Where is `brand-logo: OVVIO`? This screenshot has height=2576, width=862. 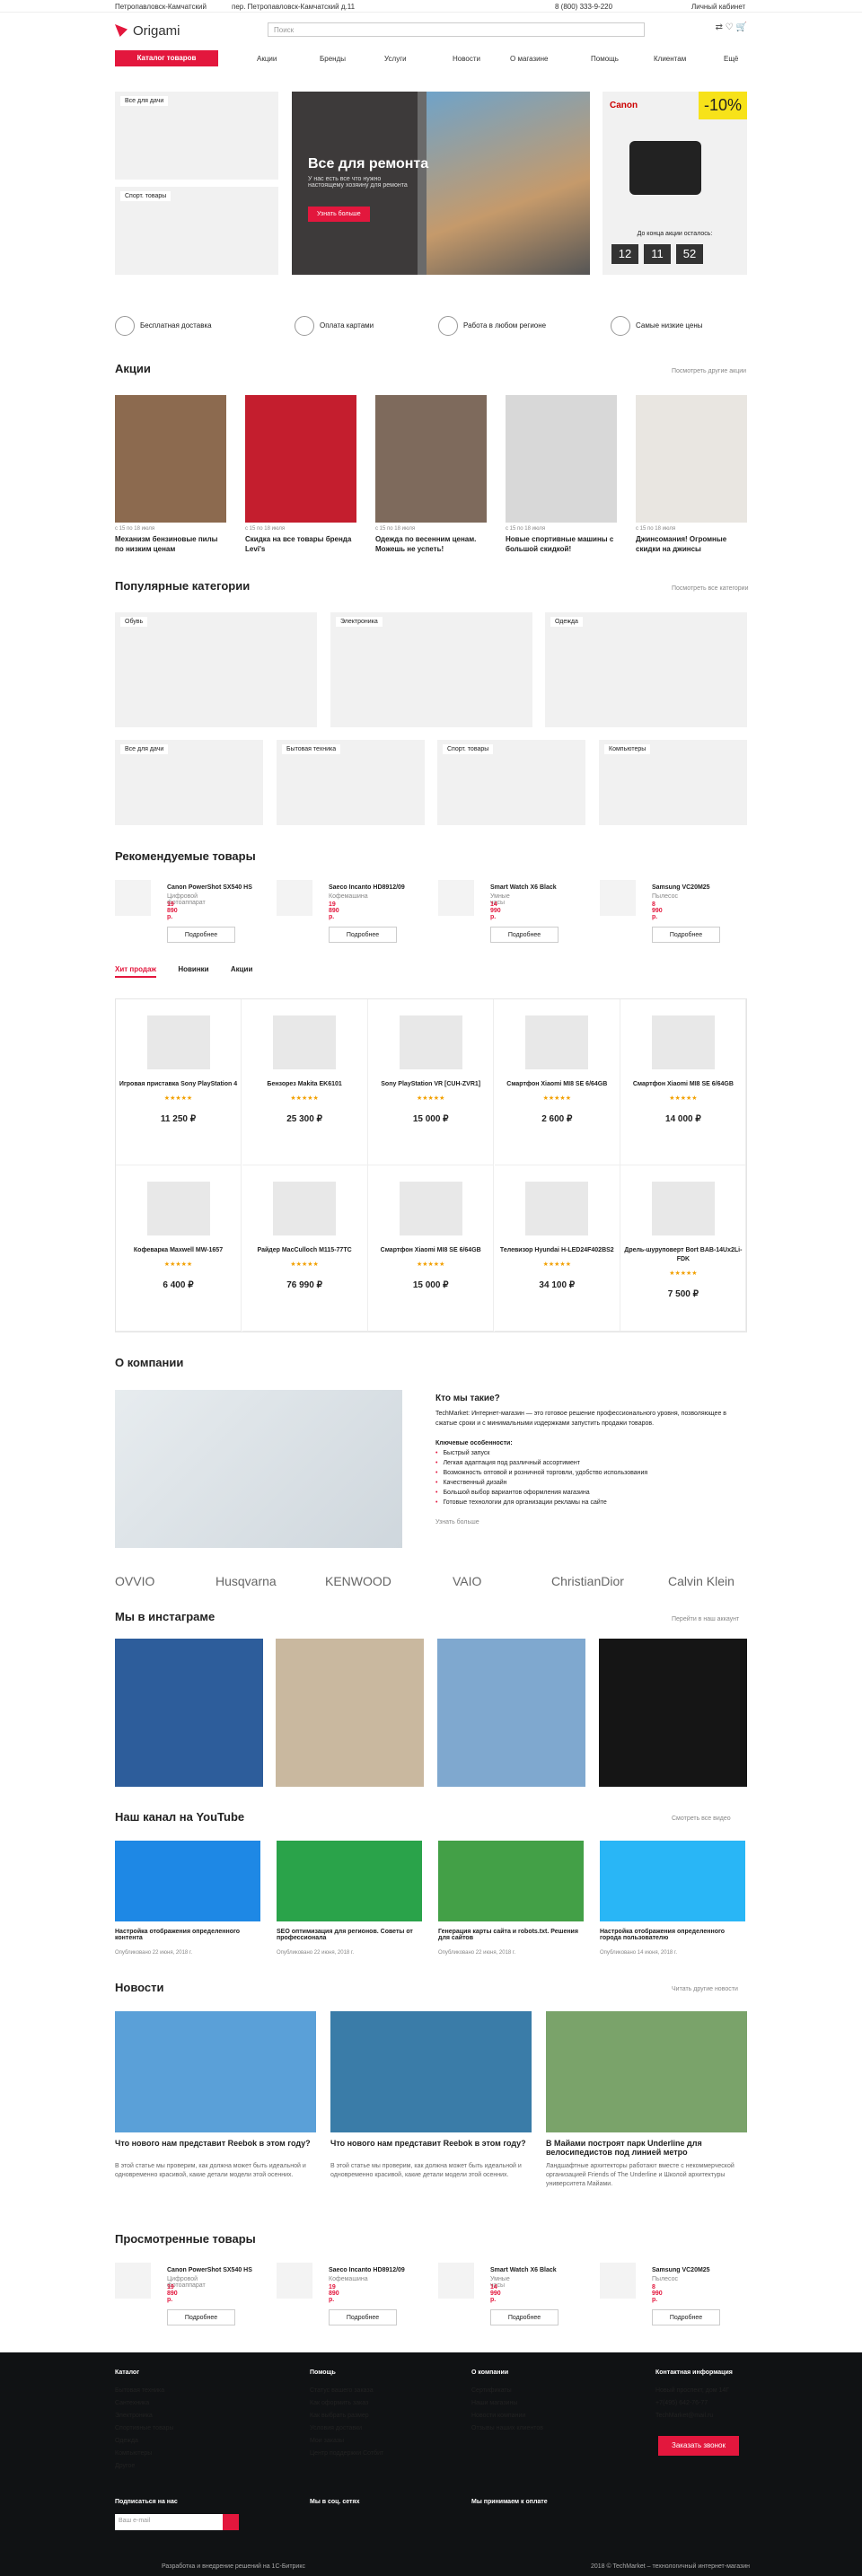 brand-logo: OVVIO is located at coordinates (134, 1581).